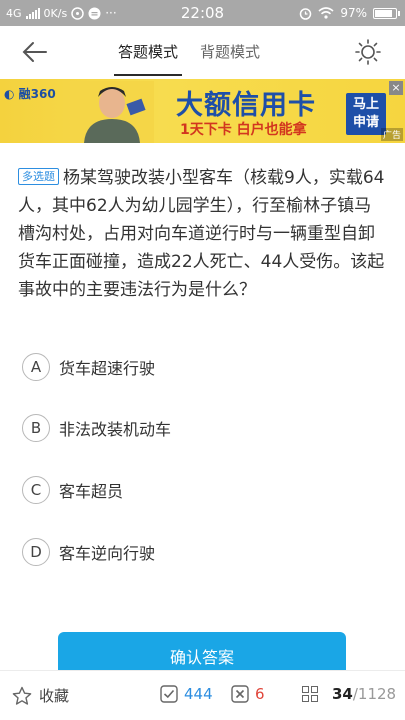 The width and height of the screenshot is (405, 720). I want to click on option-d-letter: D, so click(36, 552).